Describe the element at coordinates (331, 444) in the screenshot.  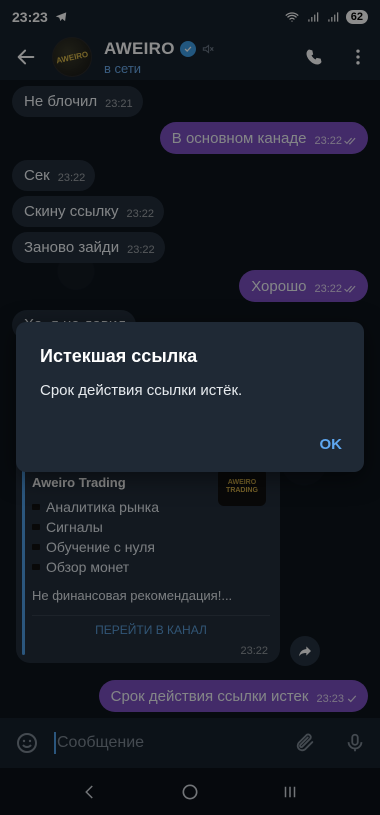
I see `ok-button: OK` at that location.